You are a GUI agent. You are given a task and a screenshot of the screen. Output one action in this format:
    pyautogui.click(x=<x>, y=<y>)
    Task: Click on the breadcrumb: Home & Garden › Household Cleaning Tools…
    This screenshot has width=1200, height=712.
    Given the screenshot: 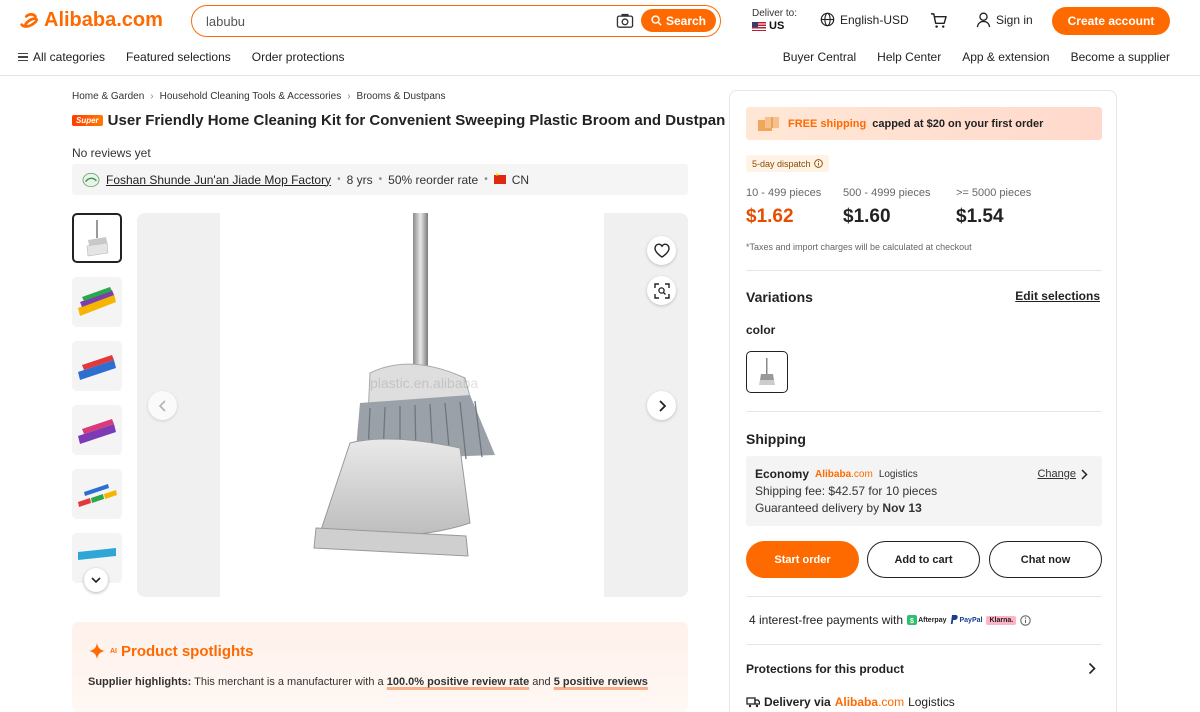 What is the action you would take?
    pyautogui.click(x=258, y=96)
    